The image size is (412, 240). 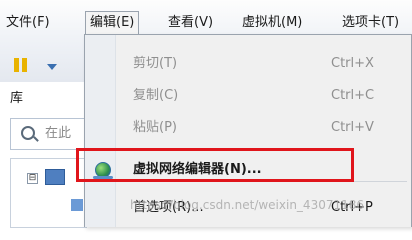 I want to click on menu-item-cut: 剪切(T) Ctrl+X, so click(x=248, y=64).